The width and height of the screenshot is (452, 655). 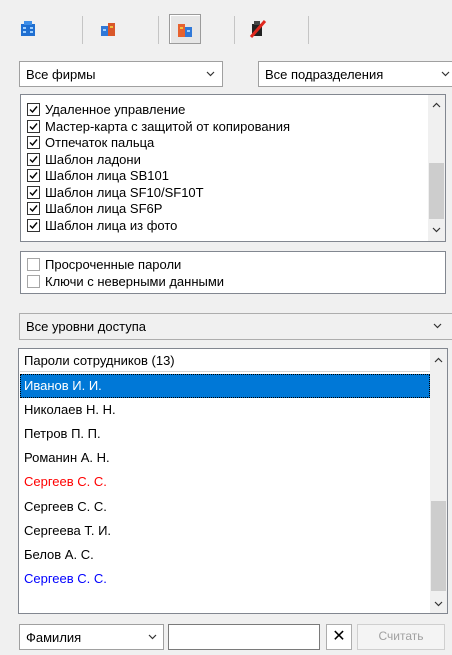 What do you see at coordinates (100, 142) in the screenshot?
I see `credential-type-label: Отпечаток пальца` at bounding box center [100, 142].